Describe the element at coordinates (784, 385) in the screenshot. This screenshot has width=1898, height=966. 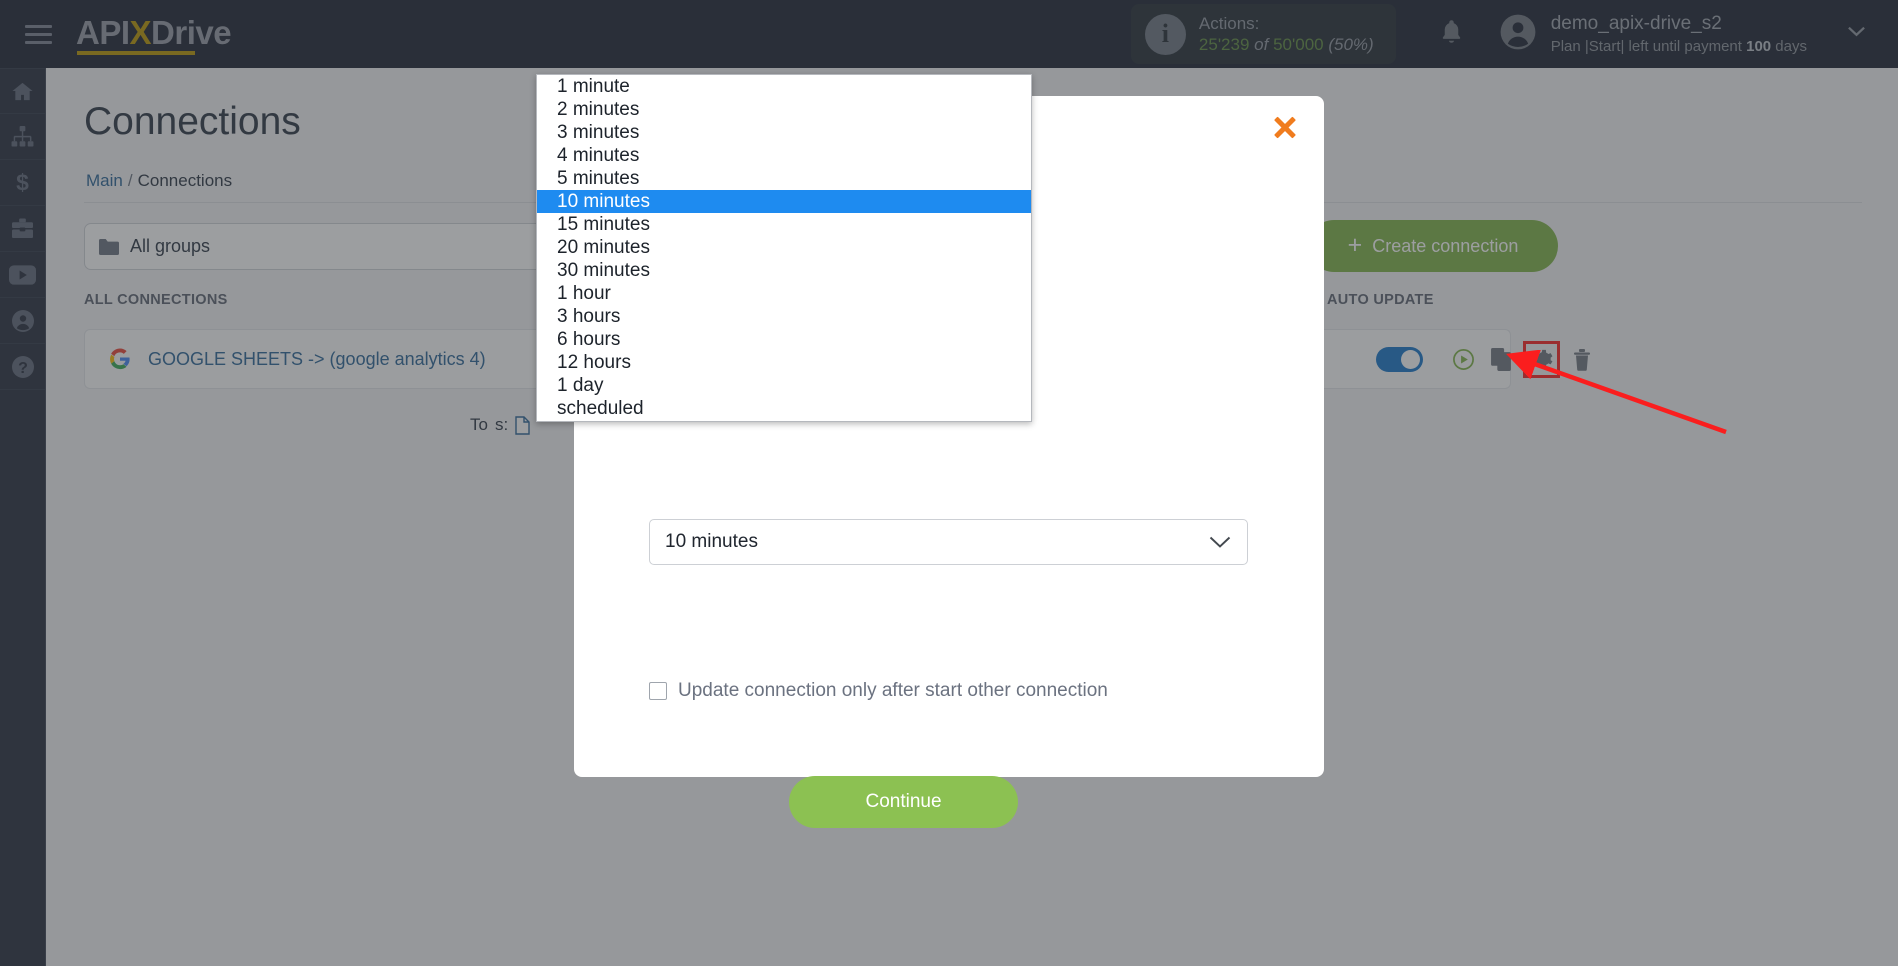
I see `dropdown-option: 1 day` at that location.